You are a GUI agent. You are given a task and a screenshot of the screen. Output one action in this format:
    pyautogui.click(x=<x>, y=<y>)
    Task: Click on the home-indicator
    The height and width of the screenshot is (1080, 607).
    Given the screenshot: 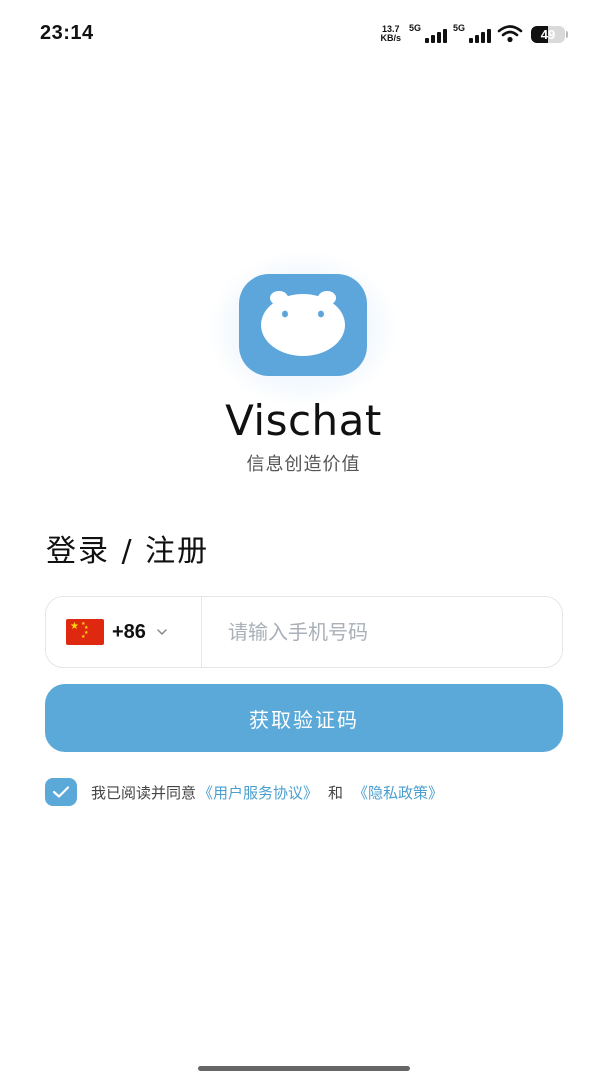 What is the action you would take?
    pyautogui.click(x=304, y=1068)
    